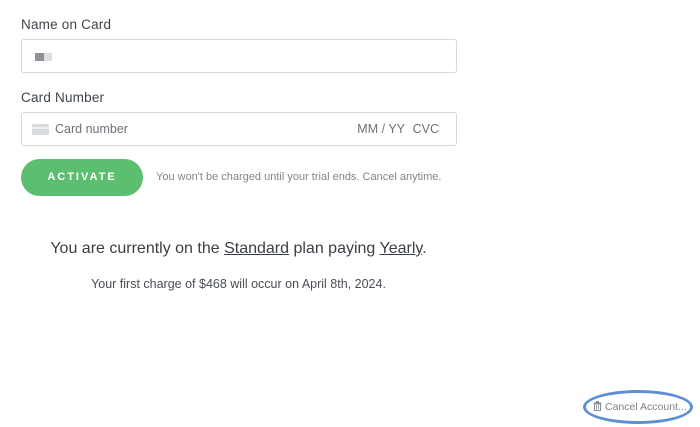 Image resolution: width=700 pixels, height=427 pixels. Describe the element at coordinates (137, 248) in the screenshot. I see `plan-prefix: You are currently on the` at that location.